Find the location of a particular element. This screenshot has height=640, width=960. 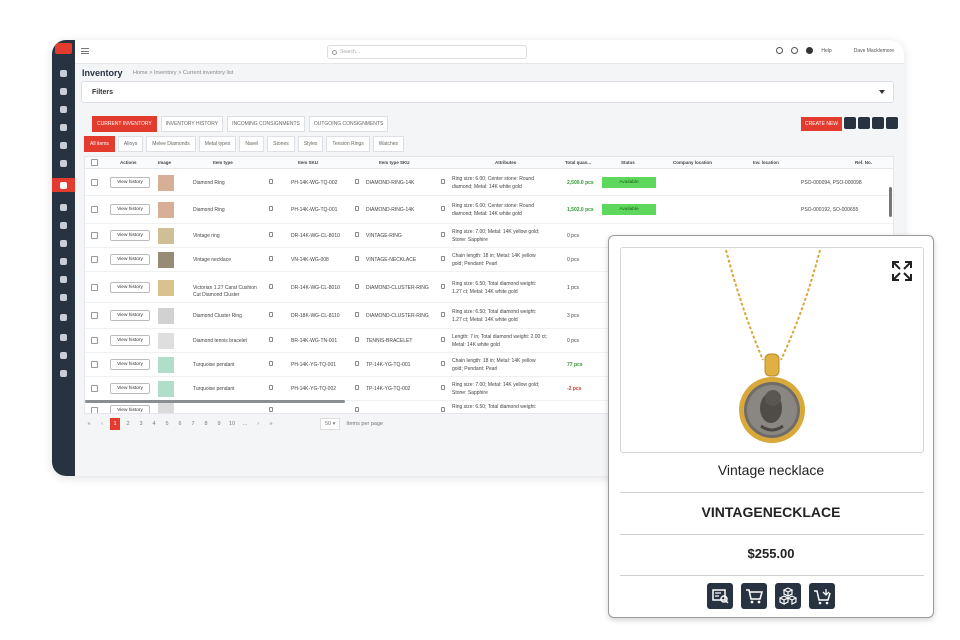

subtab-alloys: Alloys is located at coordinates (130, 144).